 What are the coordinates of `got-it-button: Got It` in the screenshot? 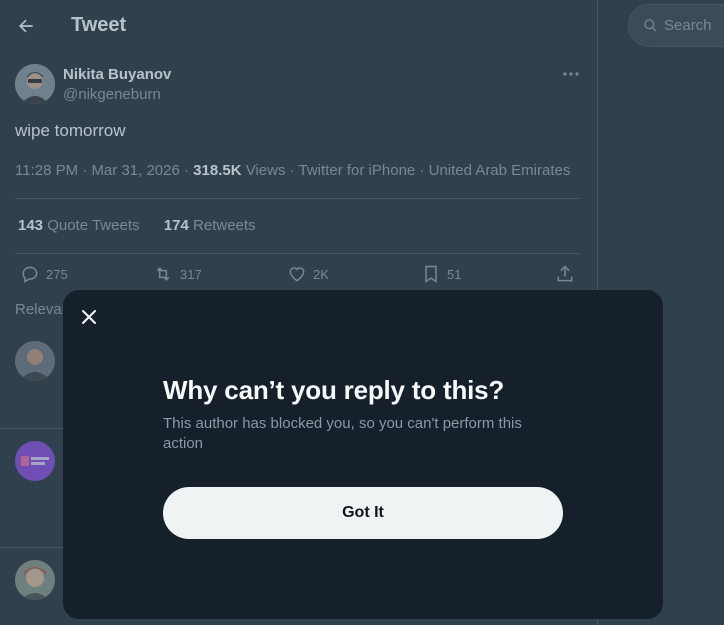 It's located at (363, 513).